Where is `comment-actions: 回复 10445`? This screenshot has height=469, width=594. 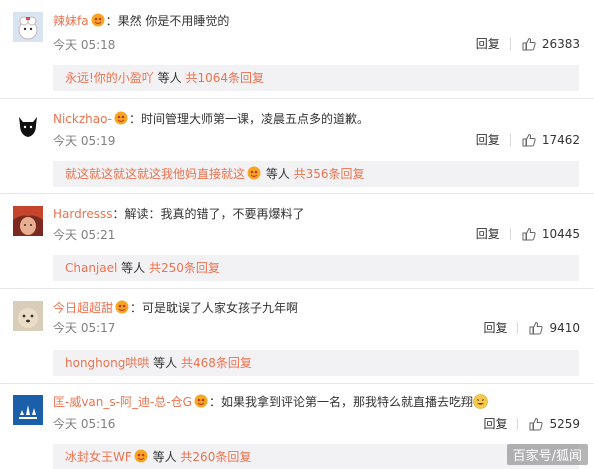
comment-actions: 回复 10445 is located at coordinates (528, 234).